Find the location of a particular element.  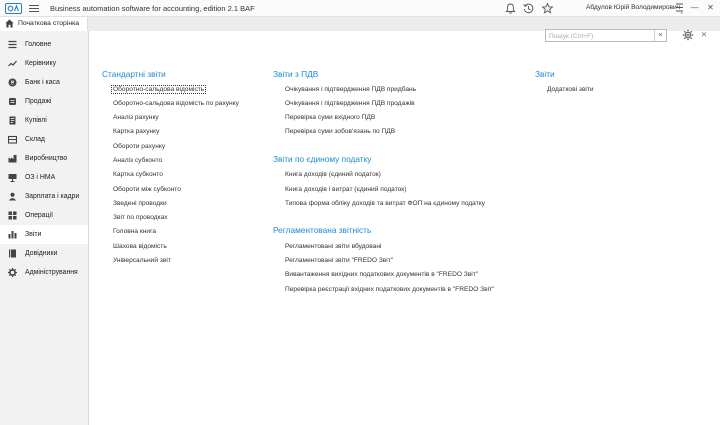

section-title-reports: Звіти is located at coordinates (545, 74).